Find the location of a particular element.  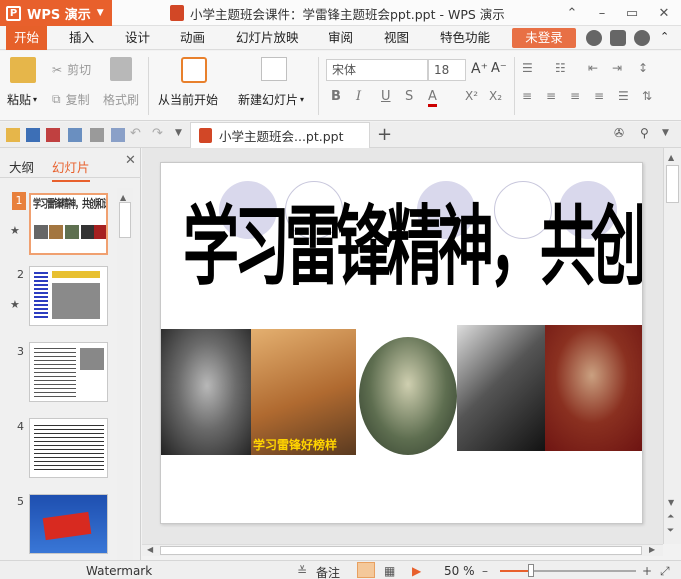

new-slide-button: 新建幻灯片 ▾ is located at coordinates (271, 99).